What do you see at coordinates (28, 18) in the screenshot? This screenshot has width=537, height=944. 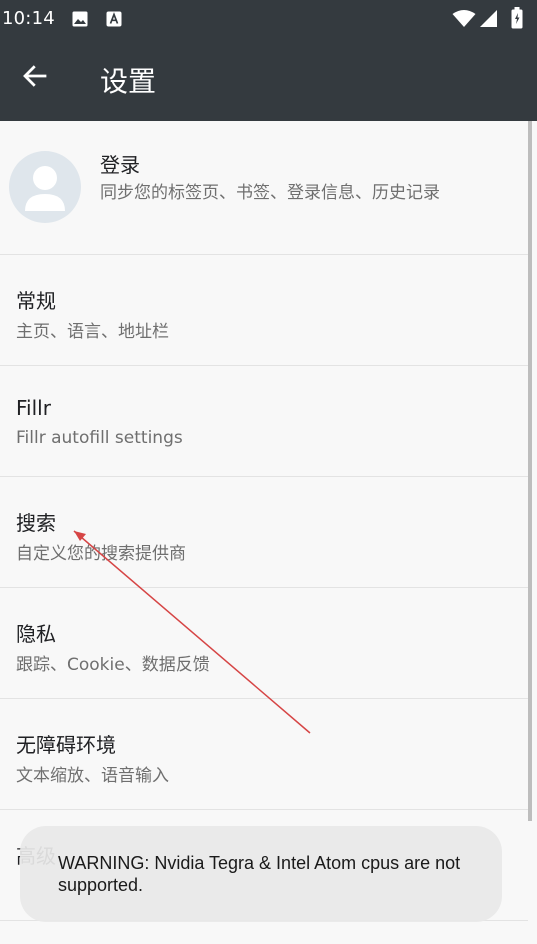 I see `status-time: 10:14` at bounding box center [28, 18].